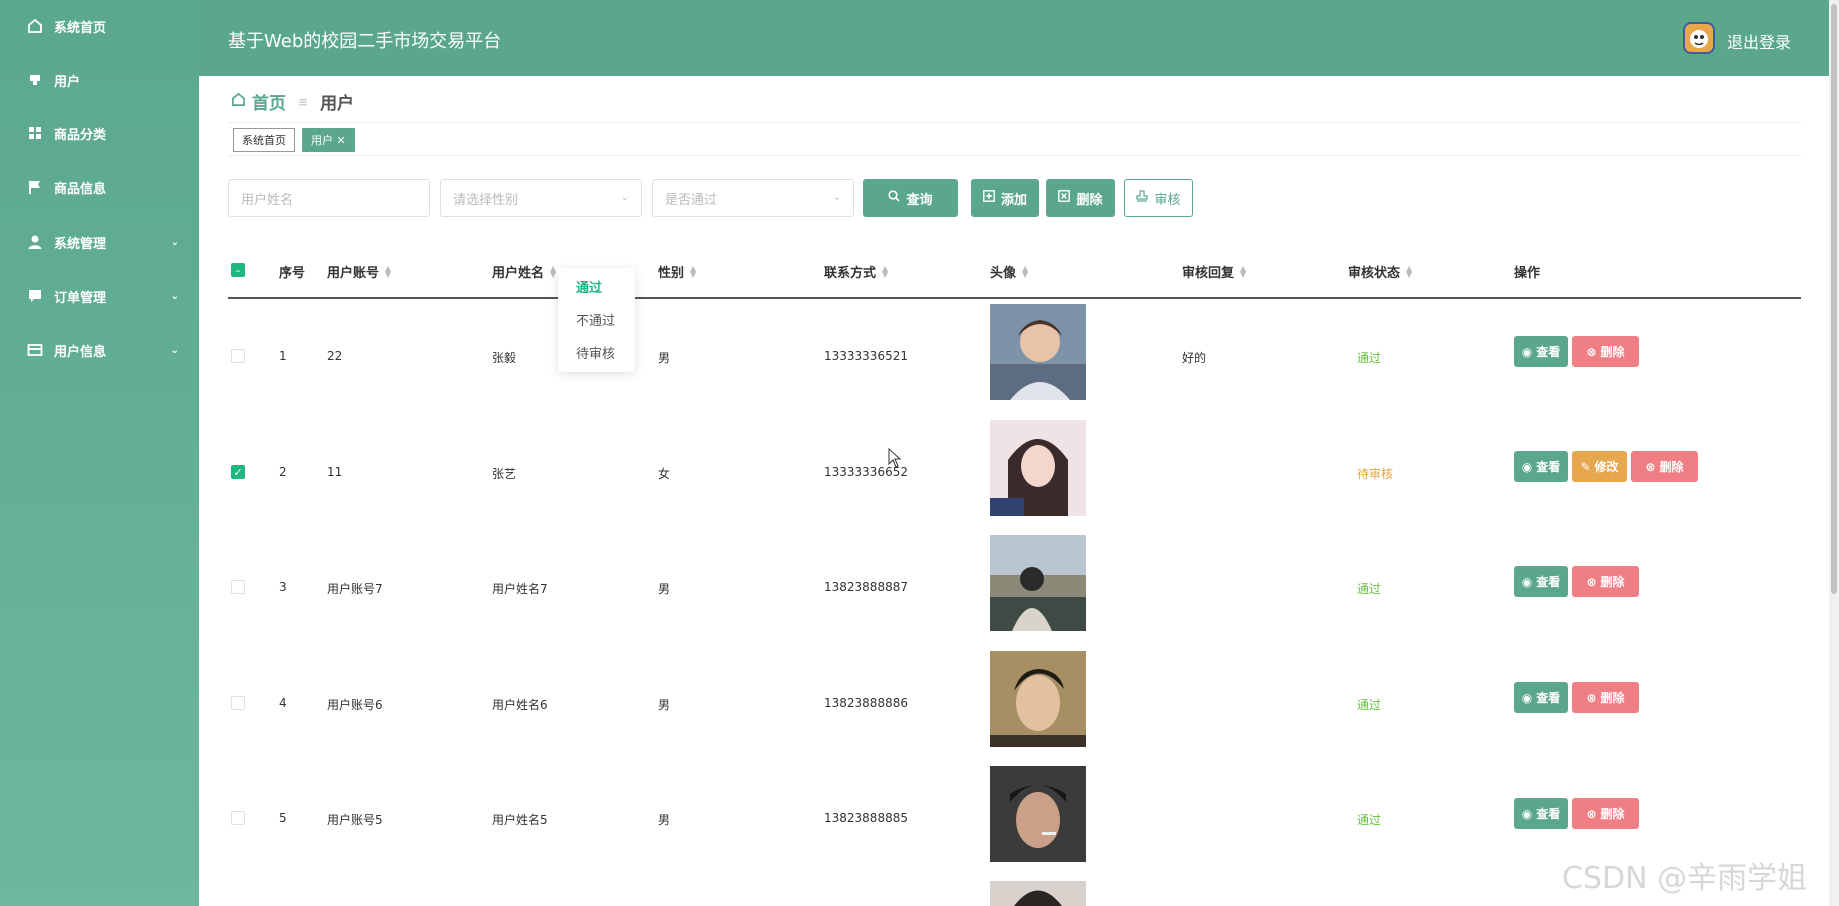 Image resolution: width=1839 pixels, height=906 pixels. What do you see at coordinates (1014, 155) in the screenshot?
I see `divider` at bounding box center [1014, 155].